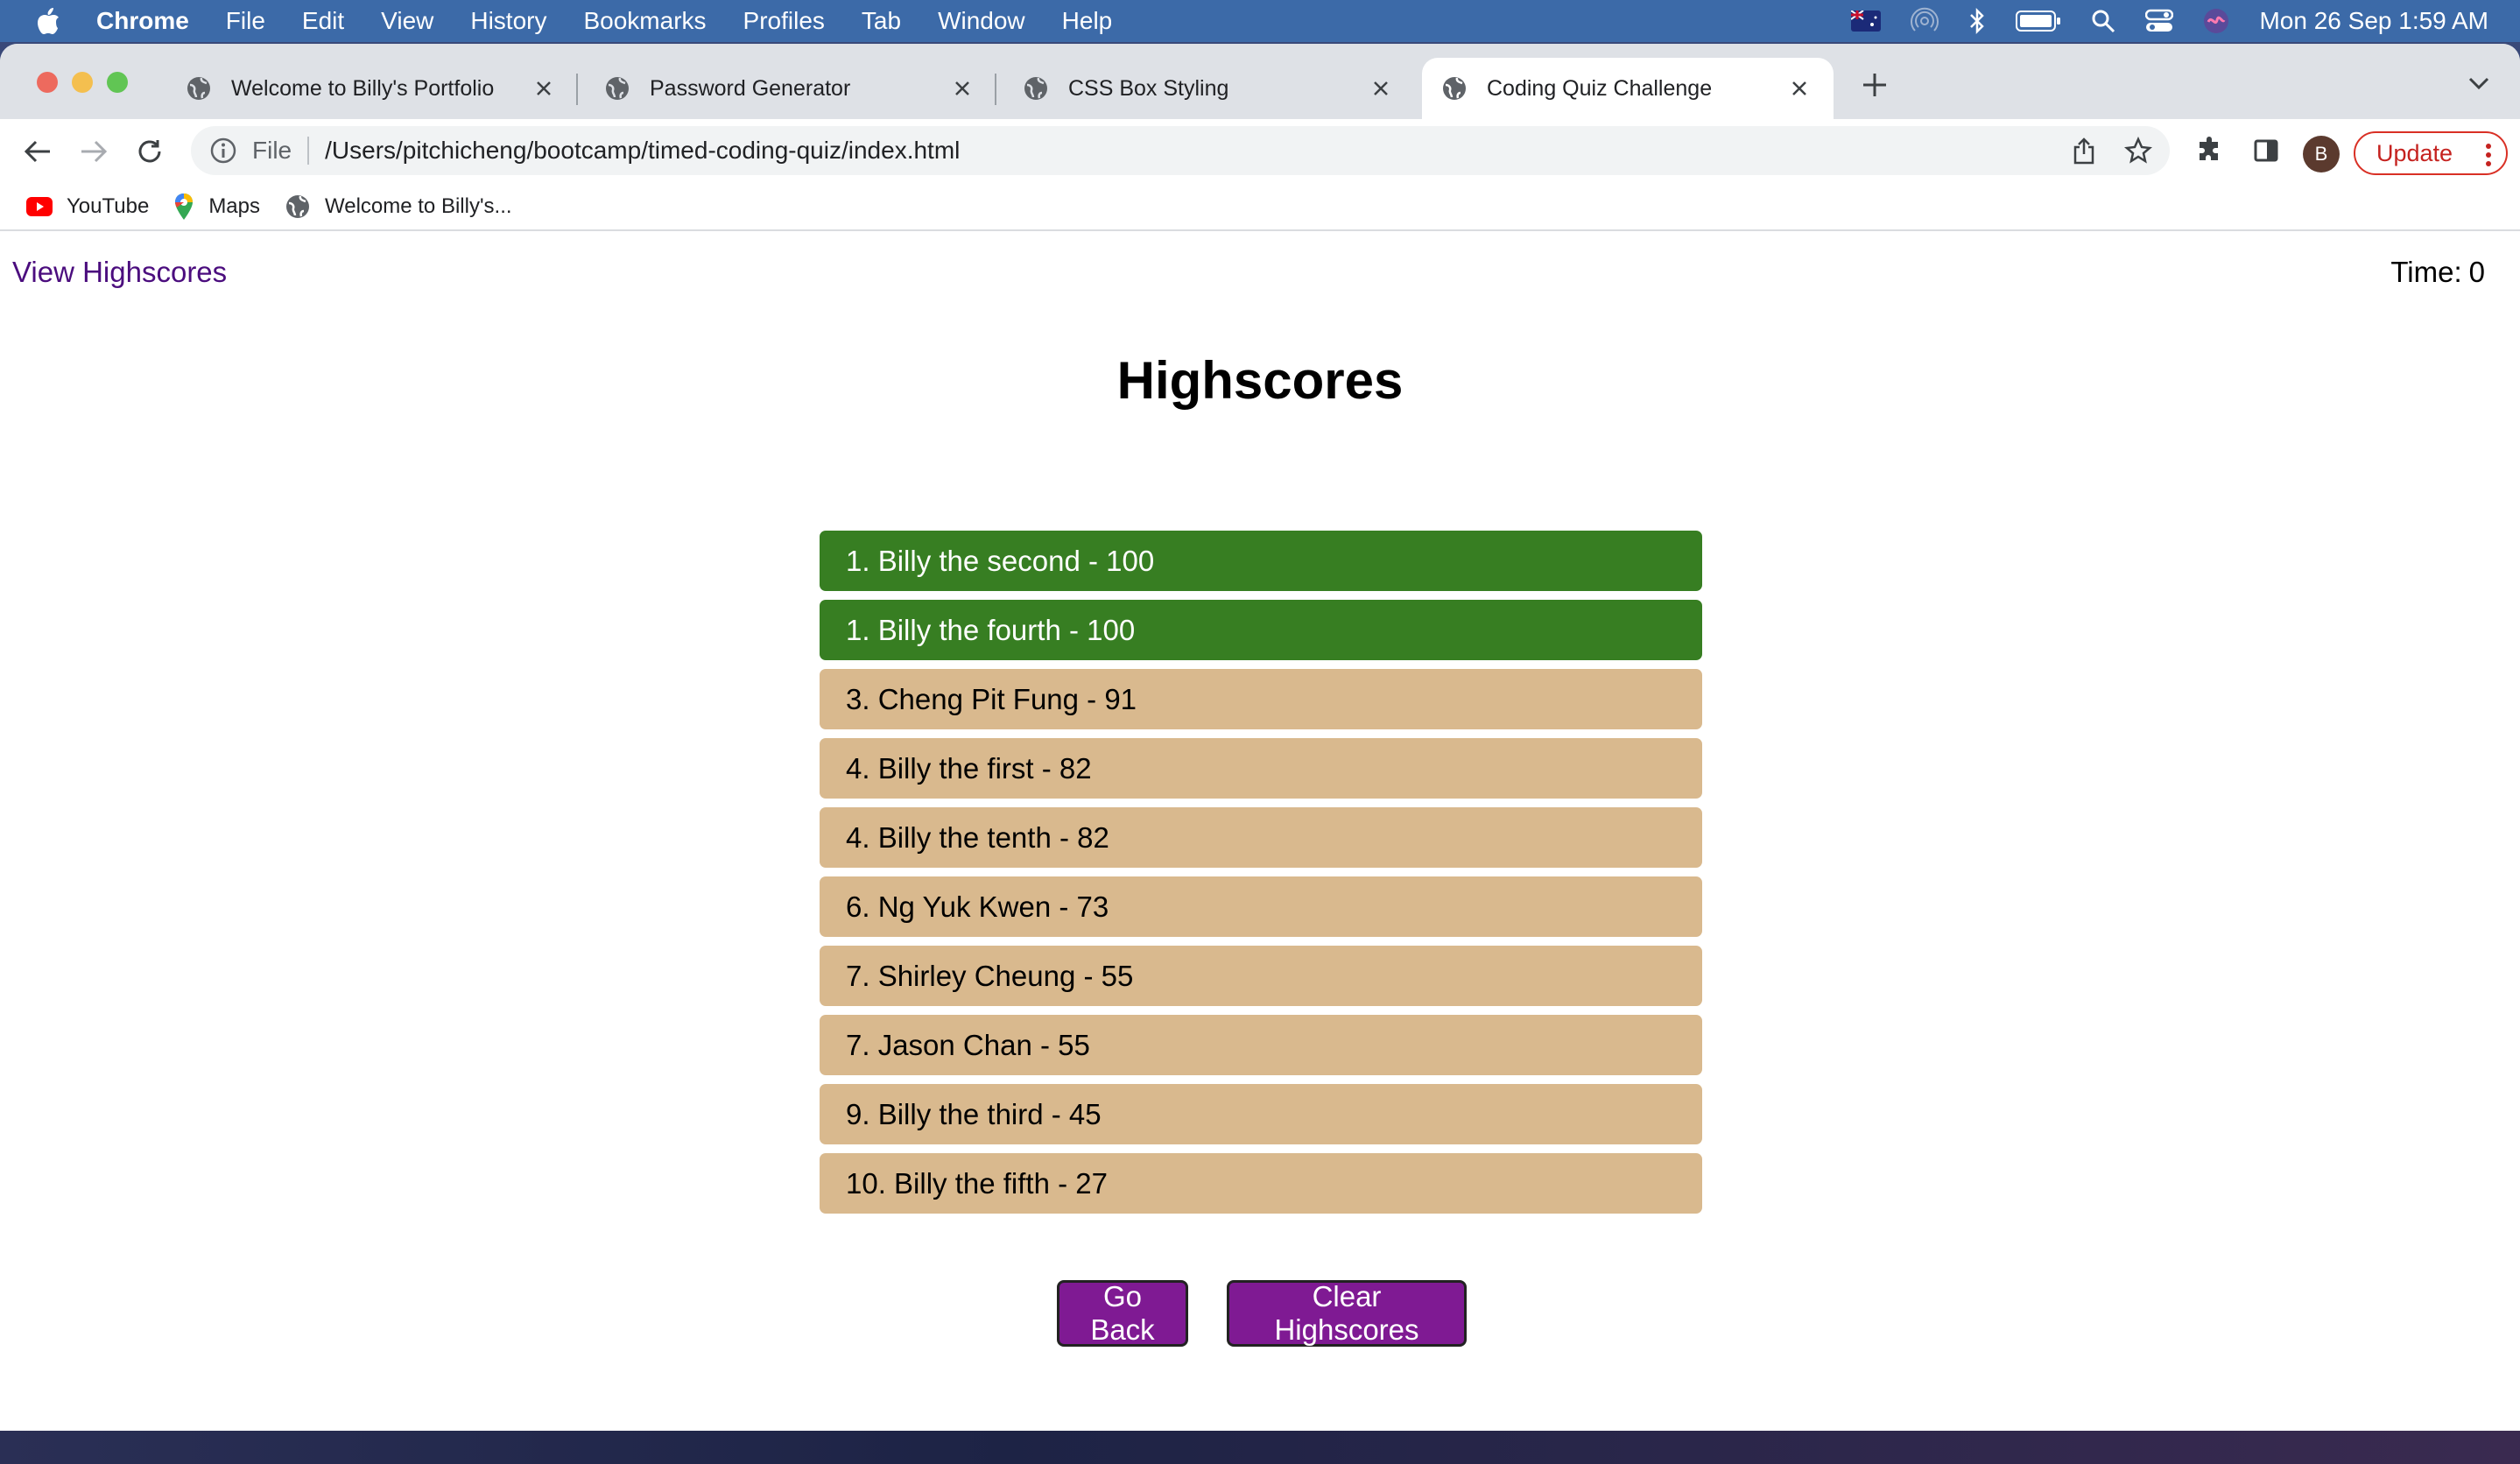  What do you see at coordinates (308, 151) in the screenshot?
I see `omnibox-divider` at bounding box center [308, 151].